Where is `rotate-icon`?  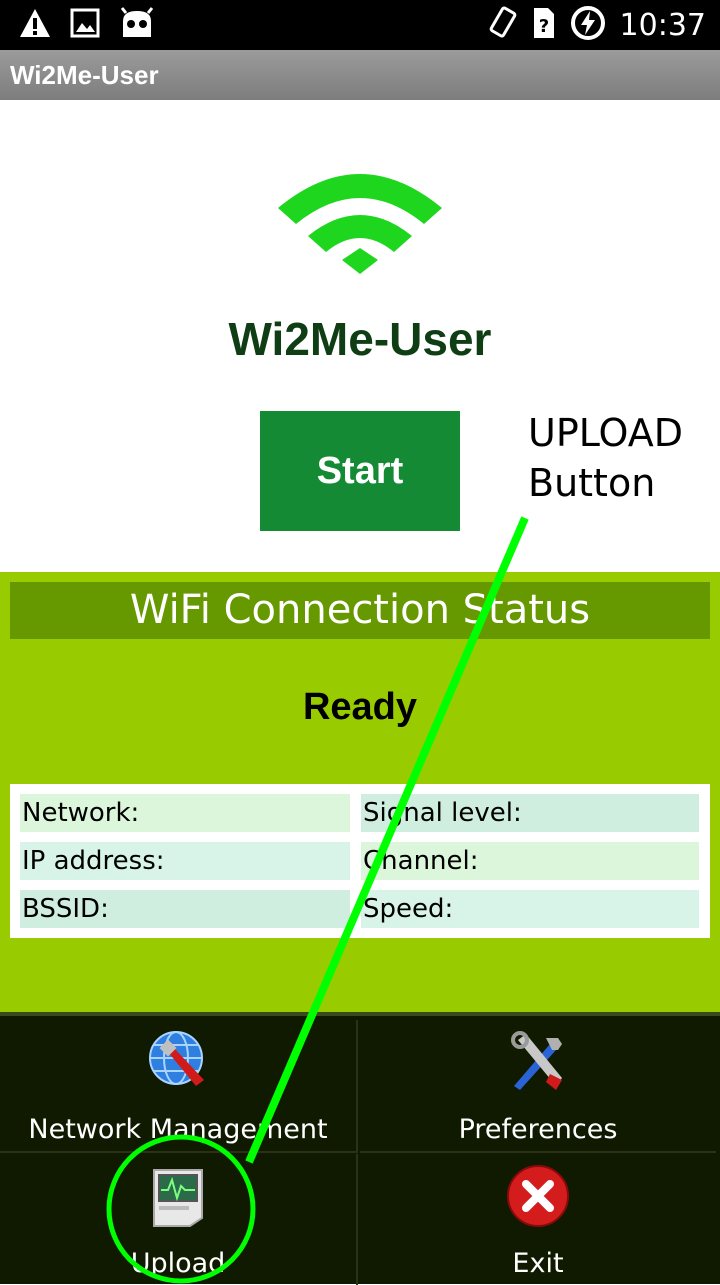
rotate-icon is located at coordinates (503, 25).